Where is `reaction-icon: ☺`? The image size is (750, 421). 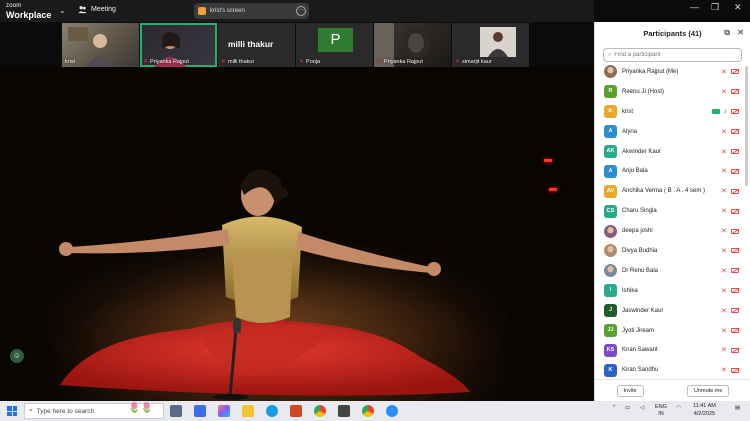
reaction-icon: ☺ is located at coordinates (17, 356).